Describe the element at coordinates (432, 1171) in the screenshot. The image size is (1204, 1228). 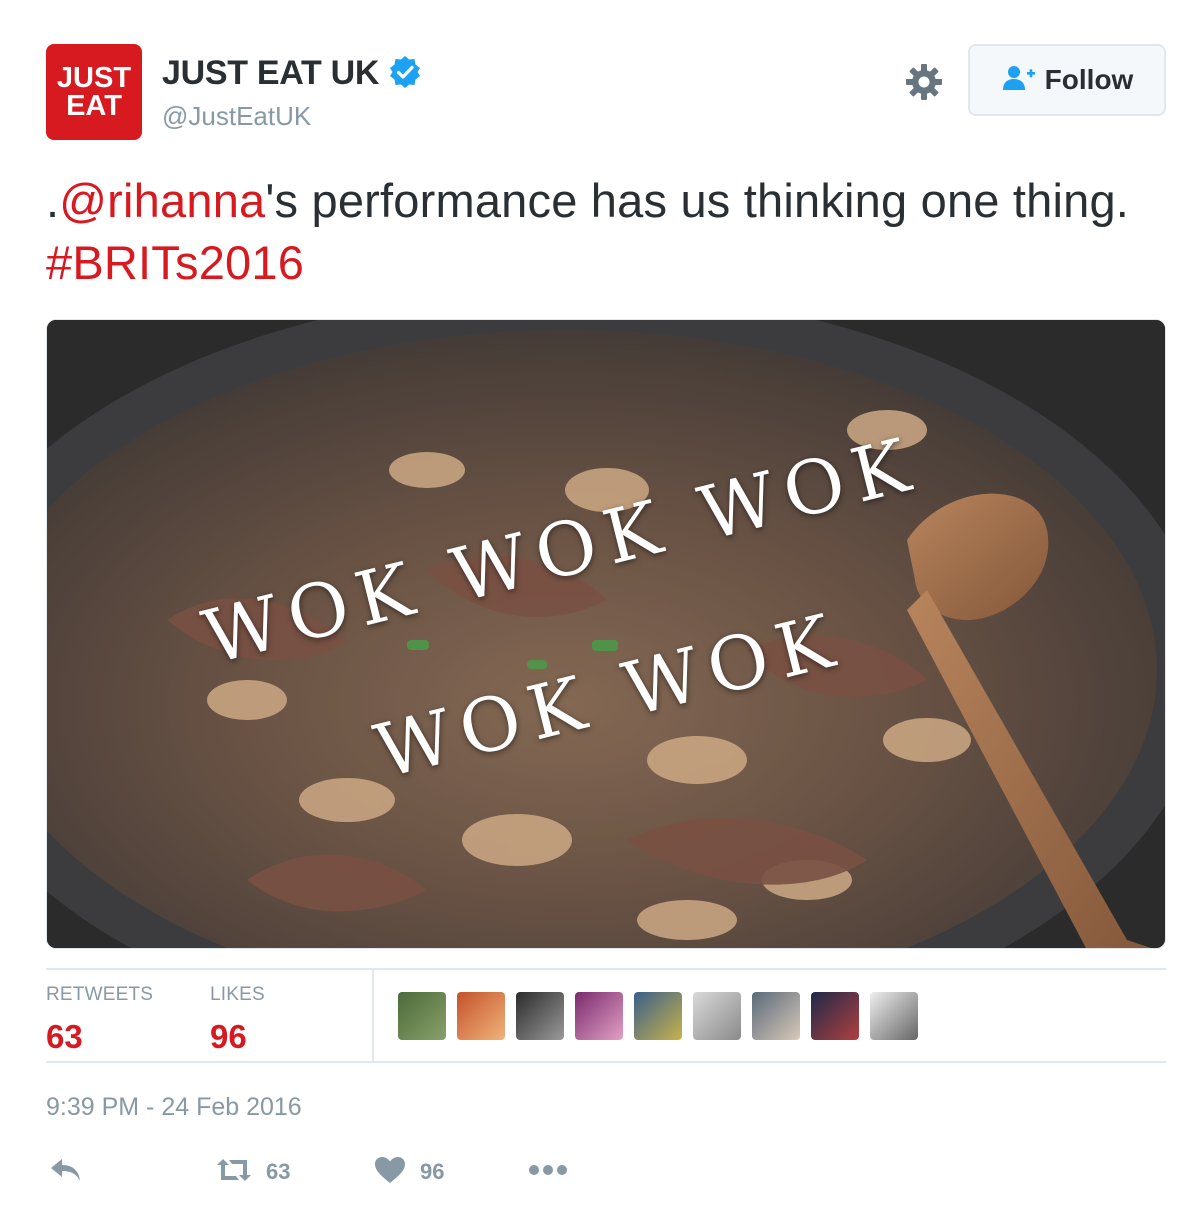
I see `like-action-count: 96` at that location.